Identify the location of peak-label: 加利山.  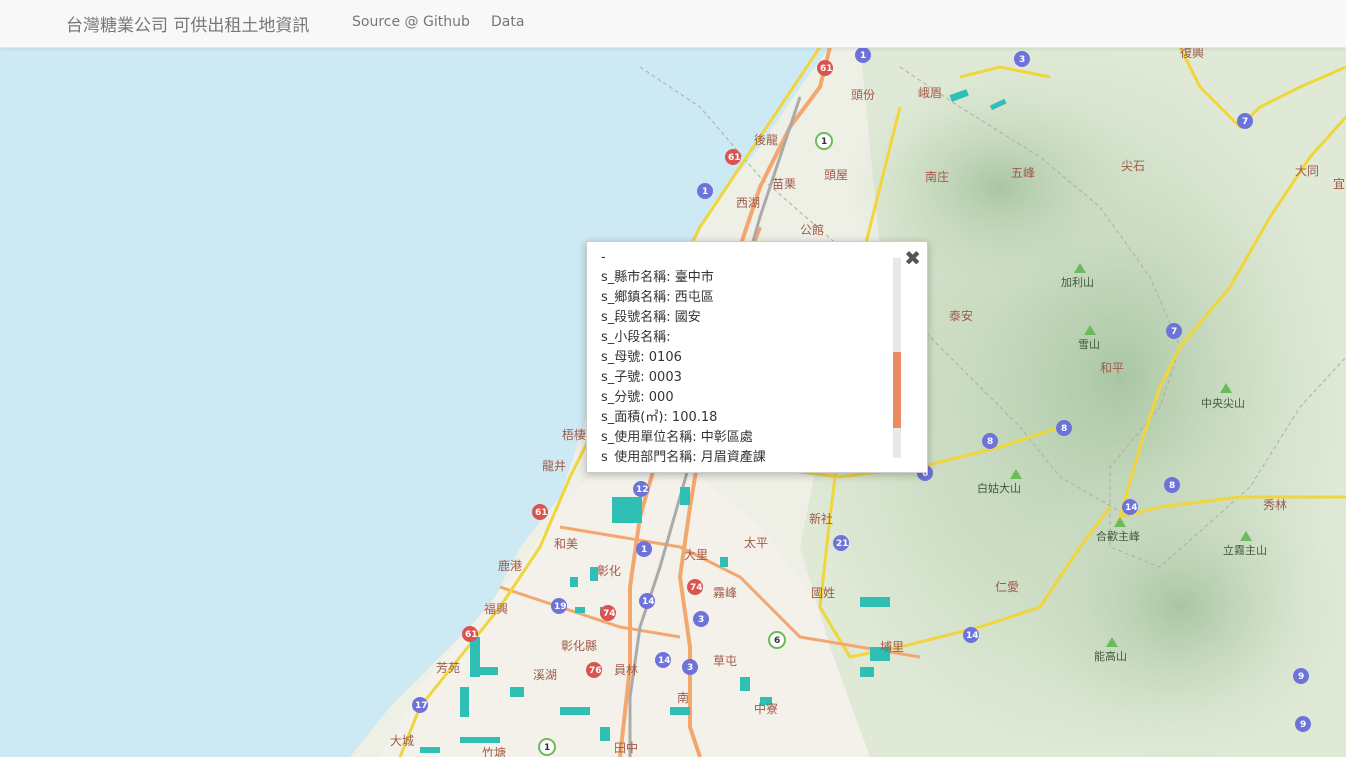
(1077, 282).